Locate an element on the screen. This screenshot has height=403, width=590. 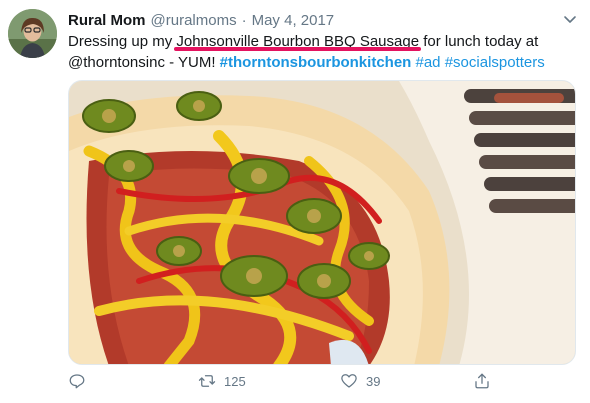
share-button is located at coordinates (482, 381).